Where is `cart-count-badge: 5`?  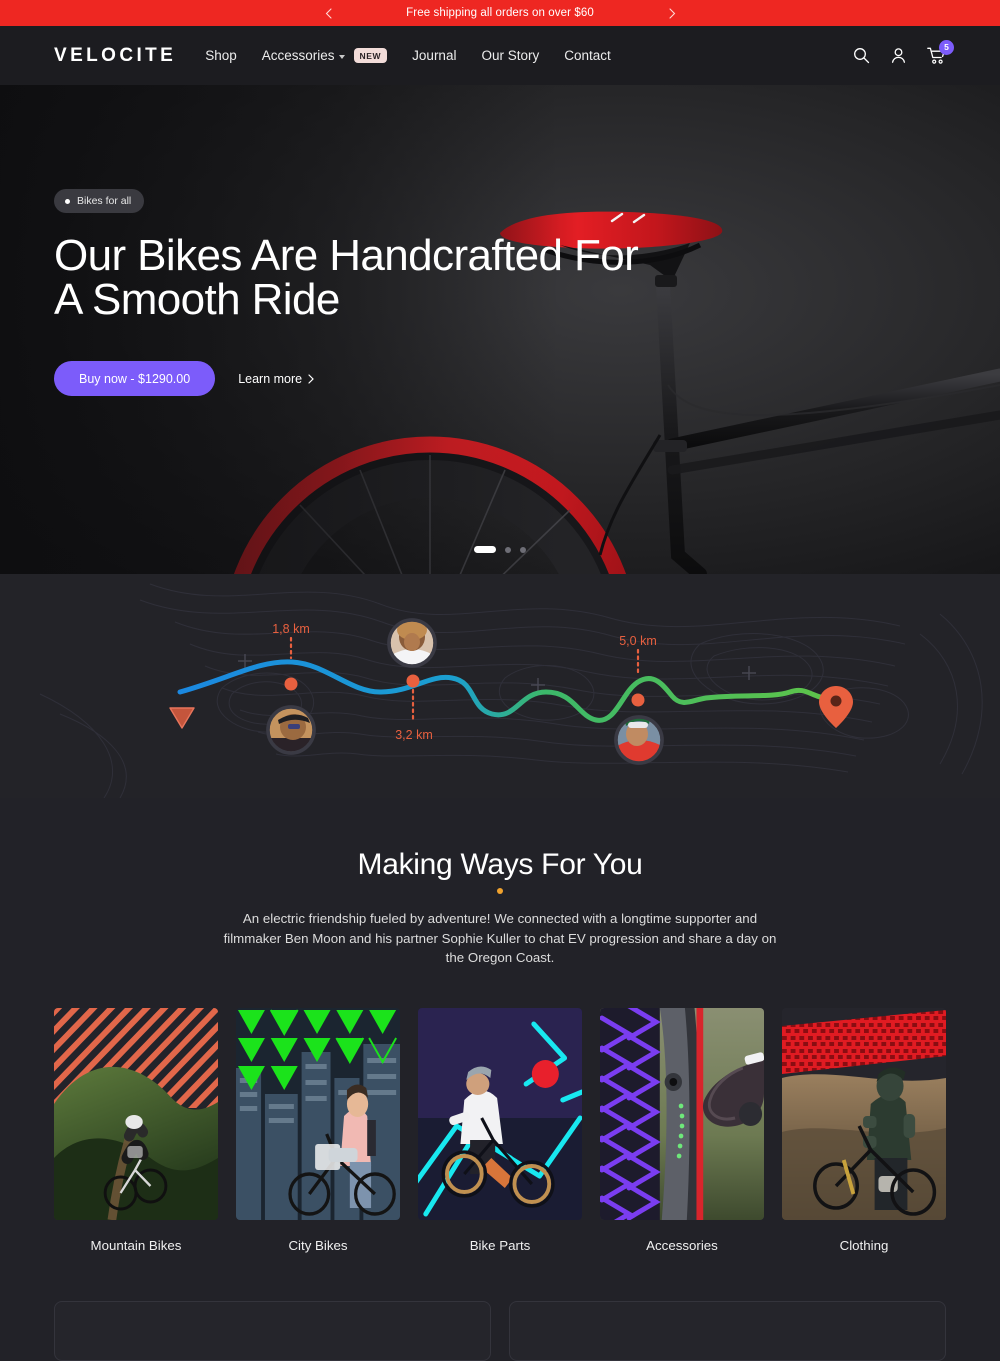
cart-count-badge: 5 is located at coordinates (946, 47).